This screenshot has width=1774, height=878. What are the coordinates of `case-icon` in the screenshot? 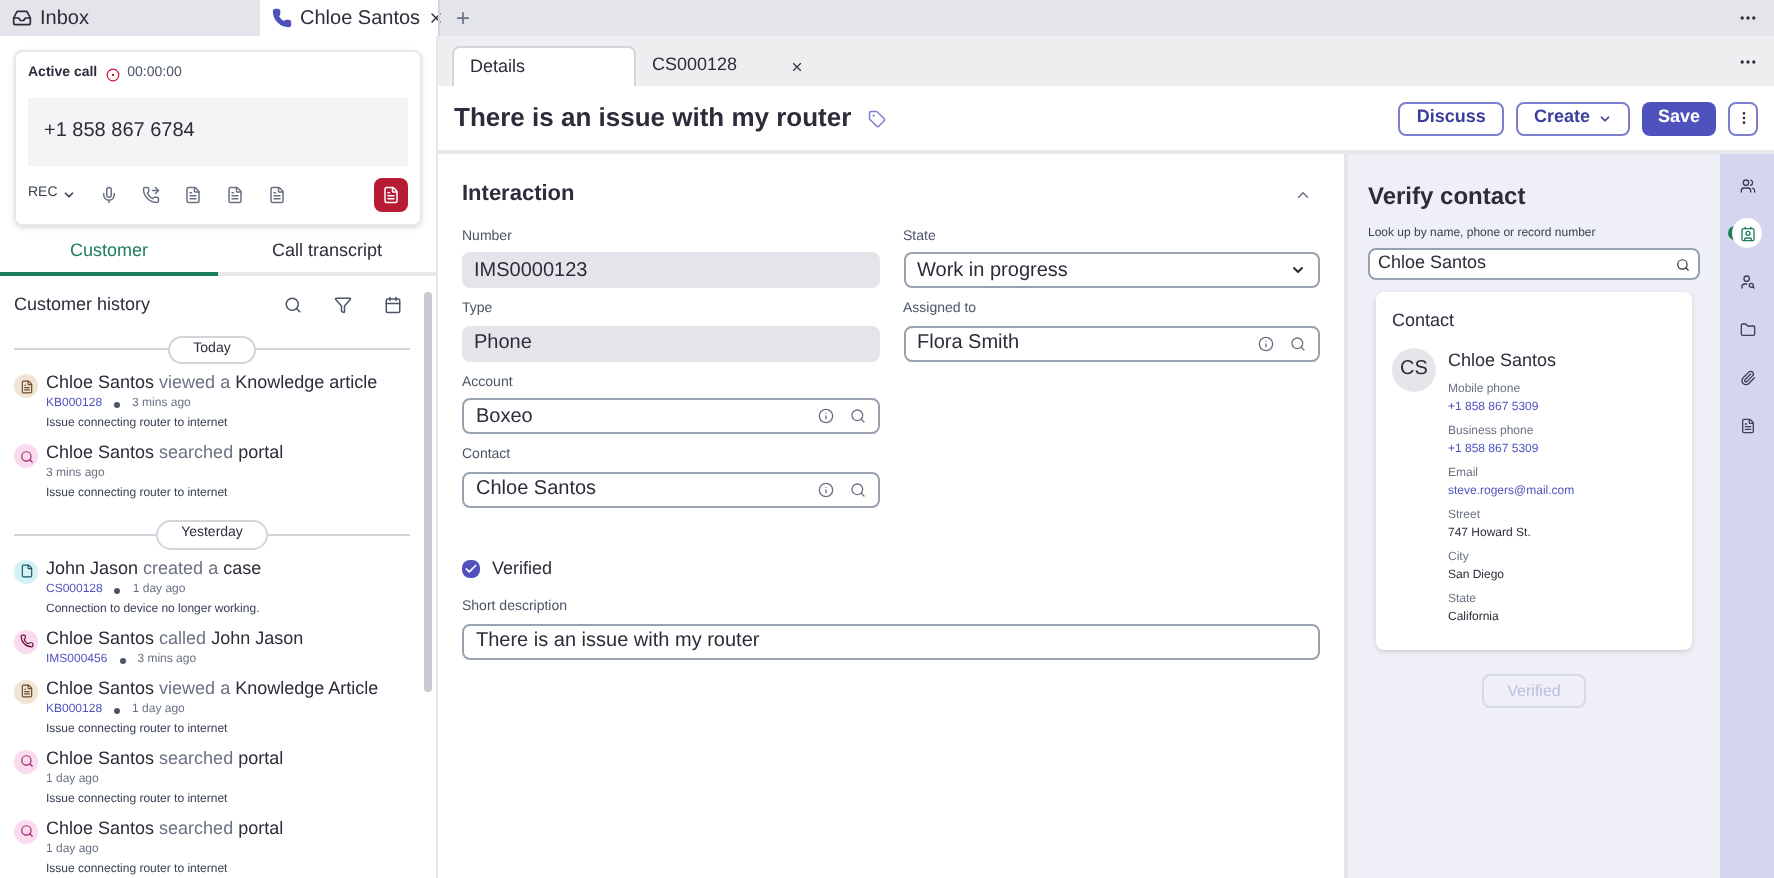 It's located at (26, 571).